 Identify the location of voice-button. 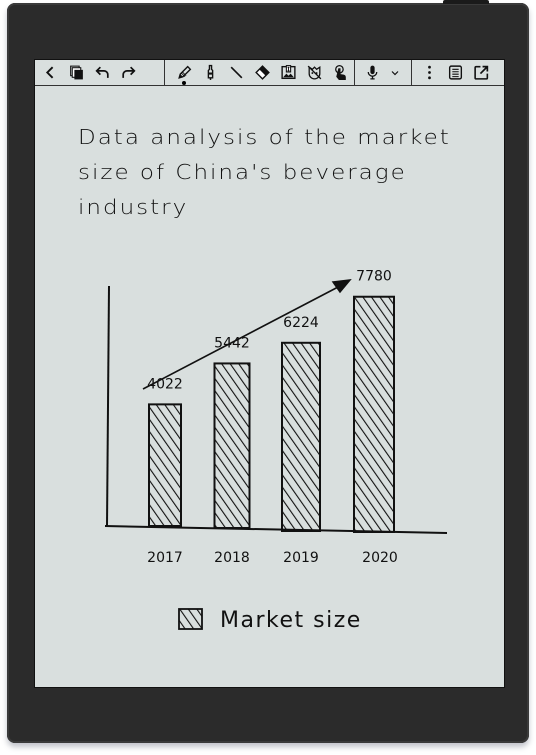
(372, 73).